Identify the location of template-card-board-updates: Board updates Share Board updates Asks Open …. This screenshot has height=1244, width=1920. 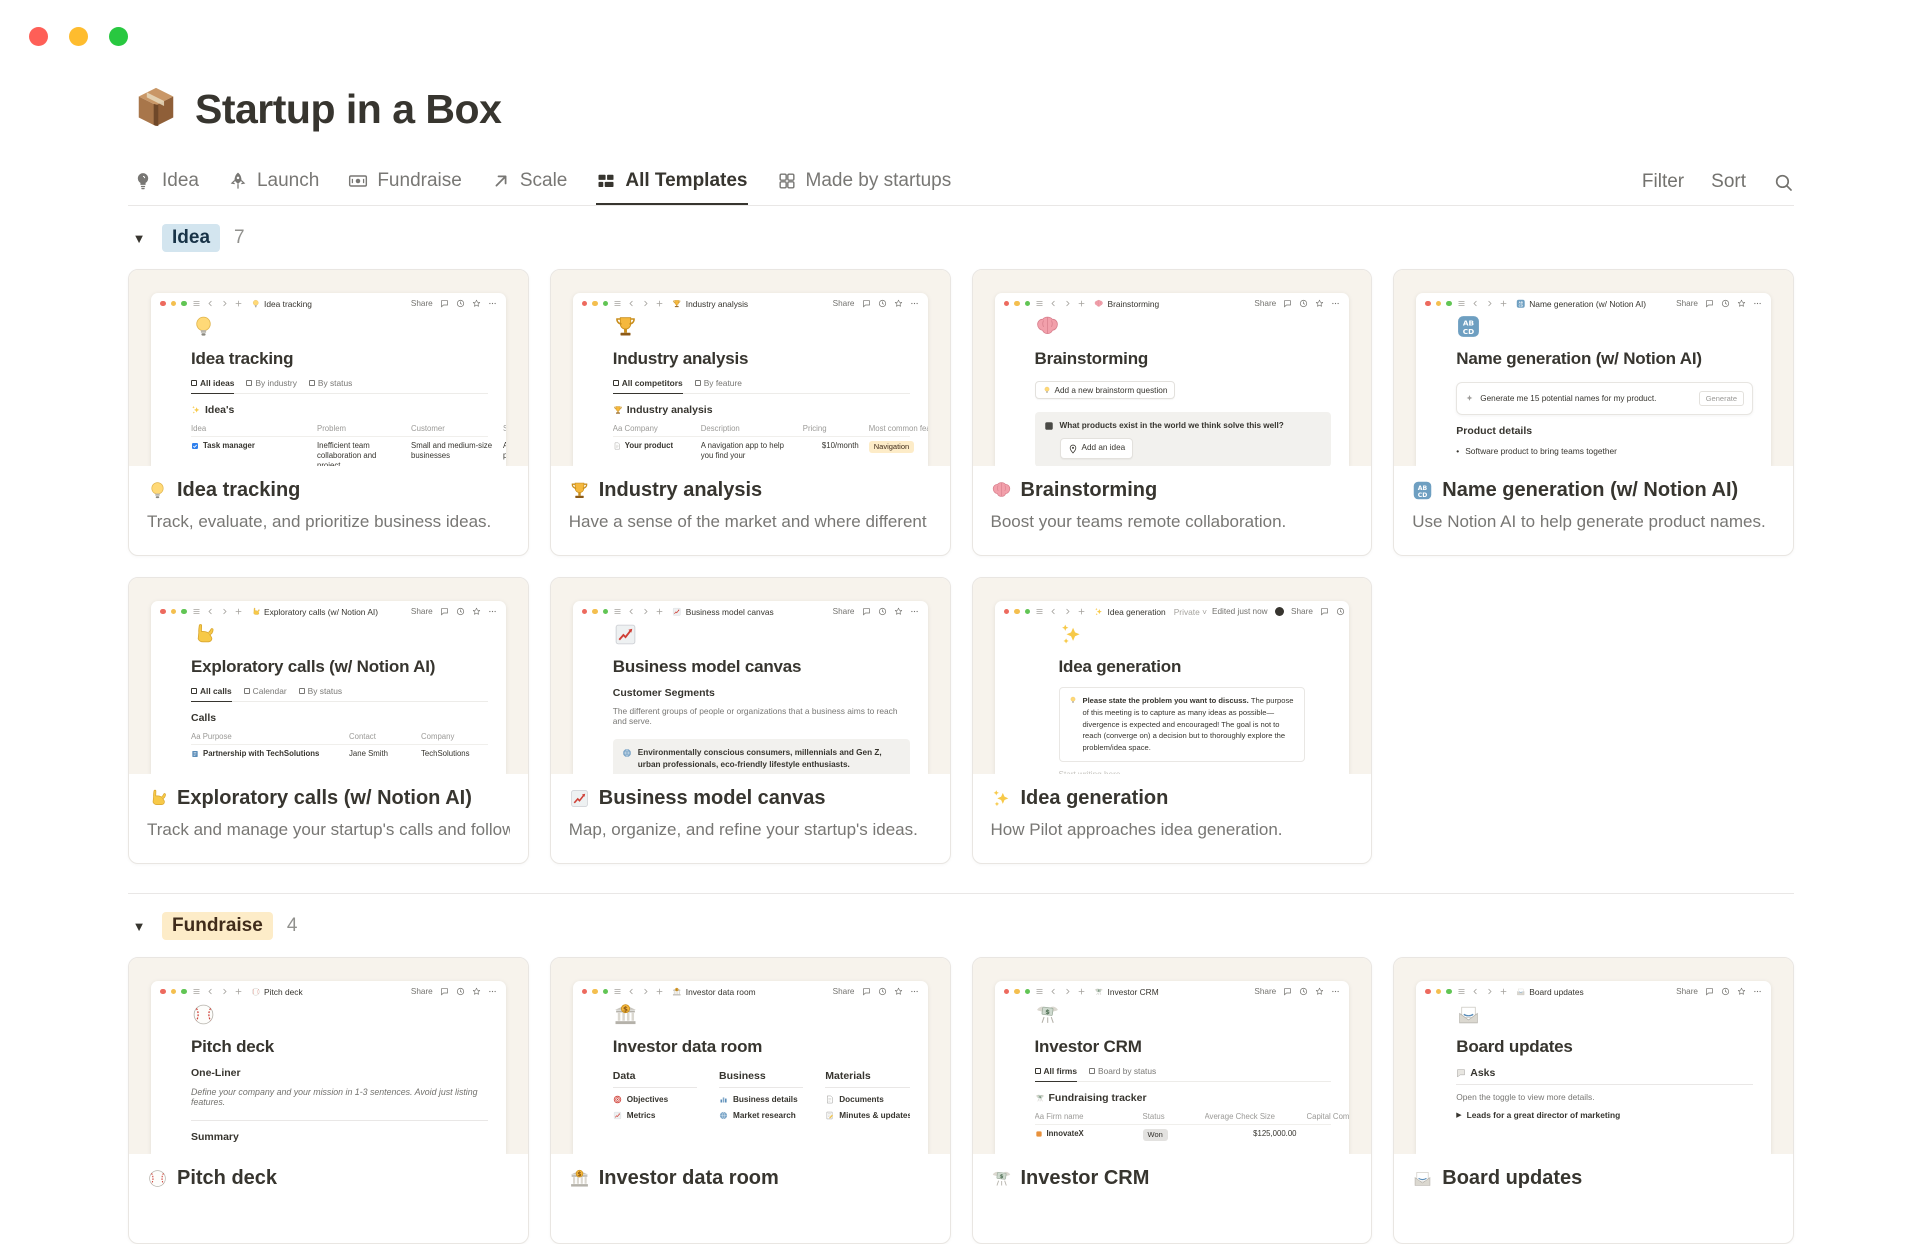
(1593, 1100).